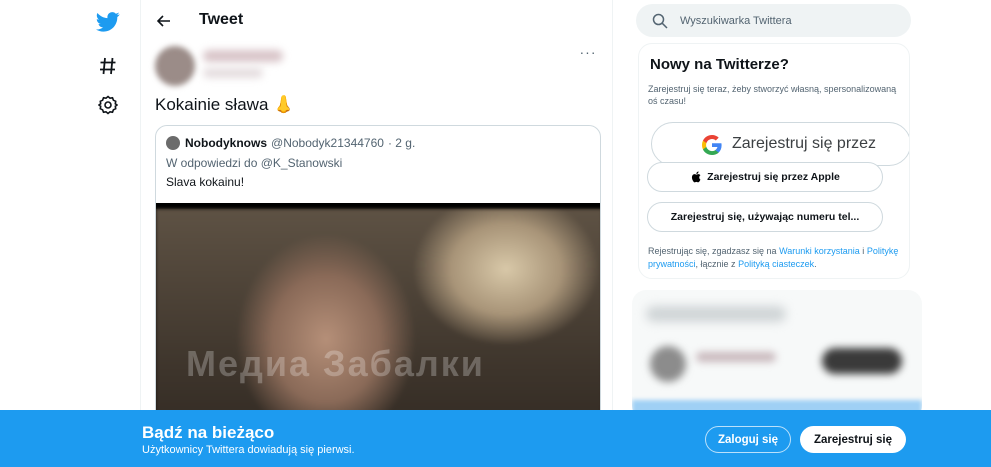 The width and height of the screenshot is (991, 467). I want to click on cookies-link: Polityką ciasteczek, so click(776, 264).